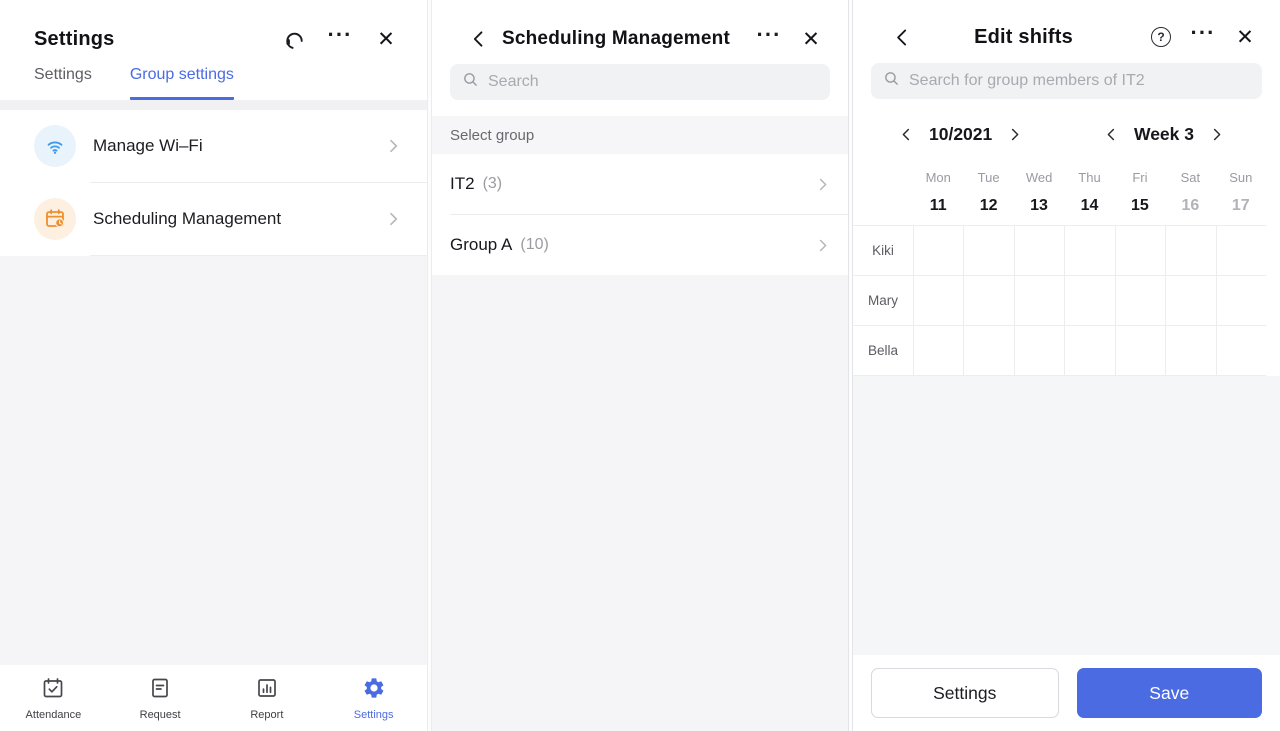 This screenshot has width=1280, height=731. I want to click on edit-shifts-footer: Settings Save, so click(1066, 693).